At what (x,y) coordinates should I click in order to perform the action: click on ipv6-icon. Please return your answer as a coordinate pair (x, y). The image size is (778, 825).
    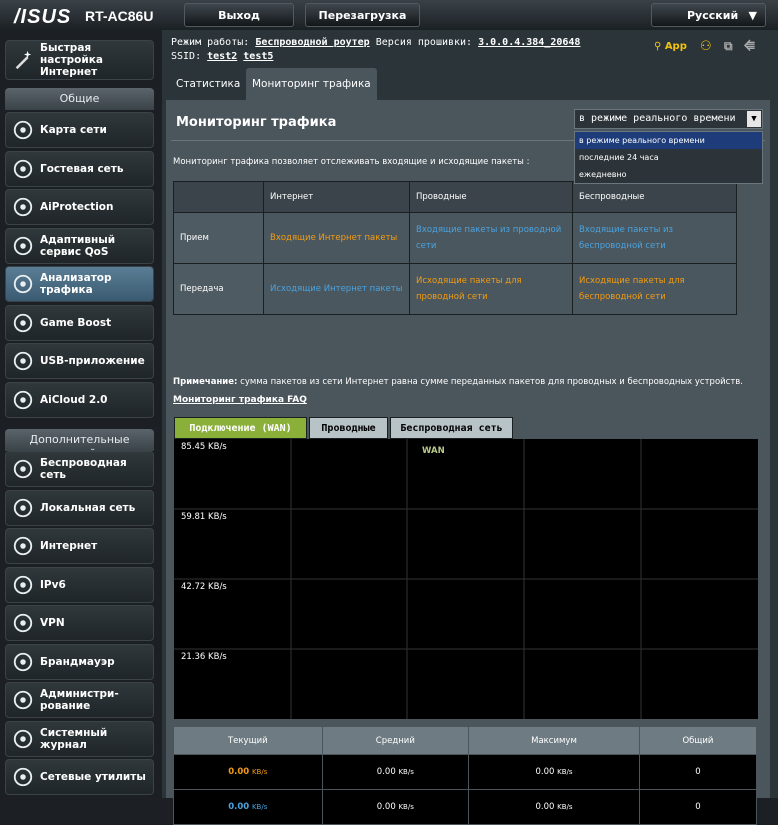
    Looking at the image, I should click on (23, 585).